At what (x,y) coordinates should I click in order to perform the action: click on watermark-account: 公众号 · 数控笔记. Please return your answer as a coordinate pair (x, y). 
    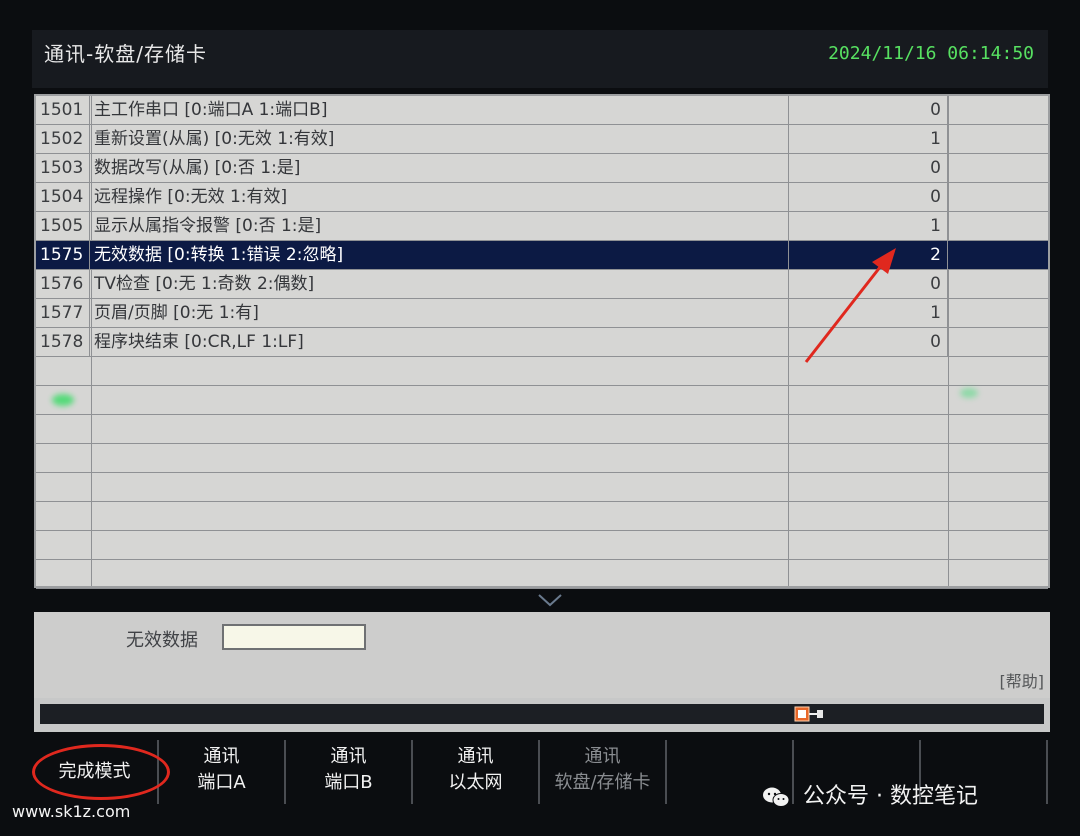
    Looking at the image, I should click on (870, 794).